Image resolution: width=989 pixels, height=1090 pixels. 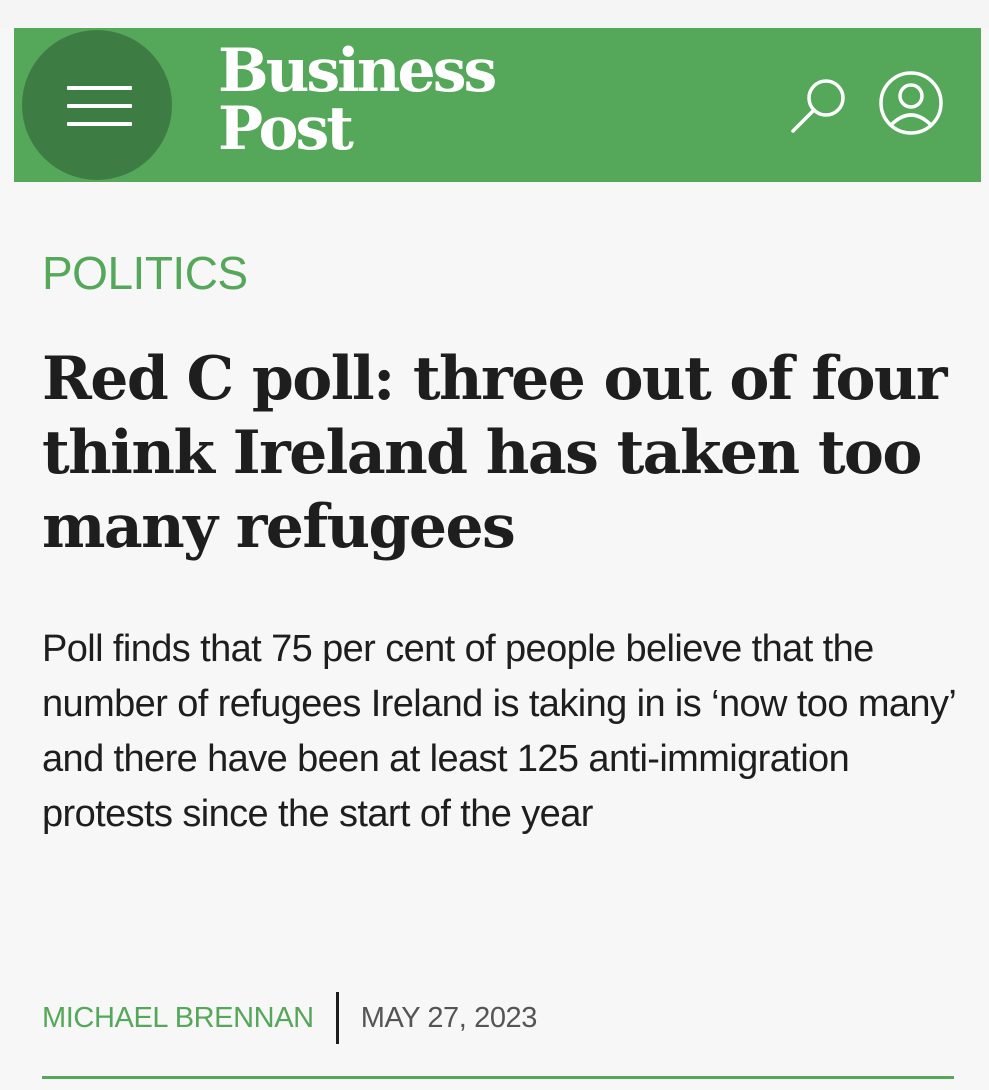 I want to click on byline: MICHAEL BRENNAN MAY 27, 2023, so click(x=290, y=1018).